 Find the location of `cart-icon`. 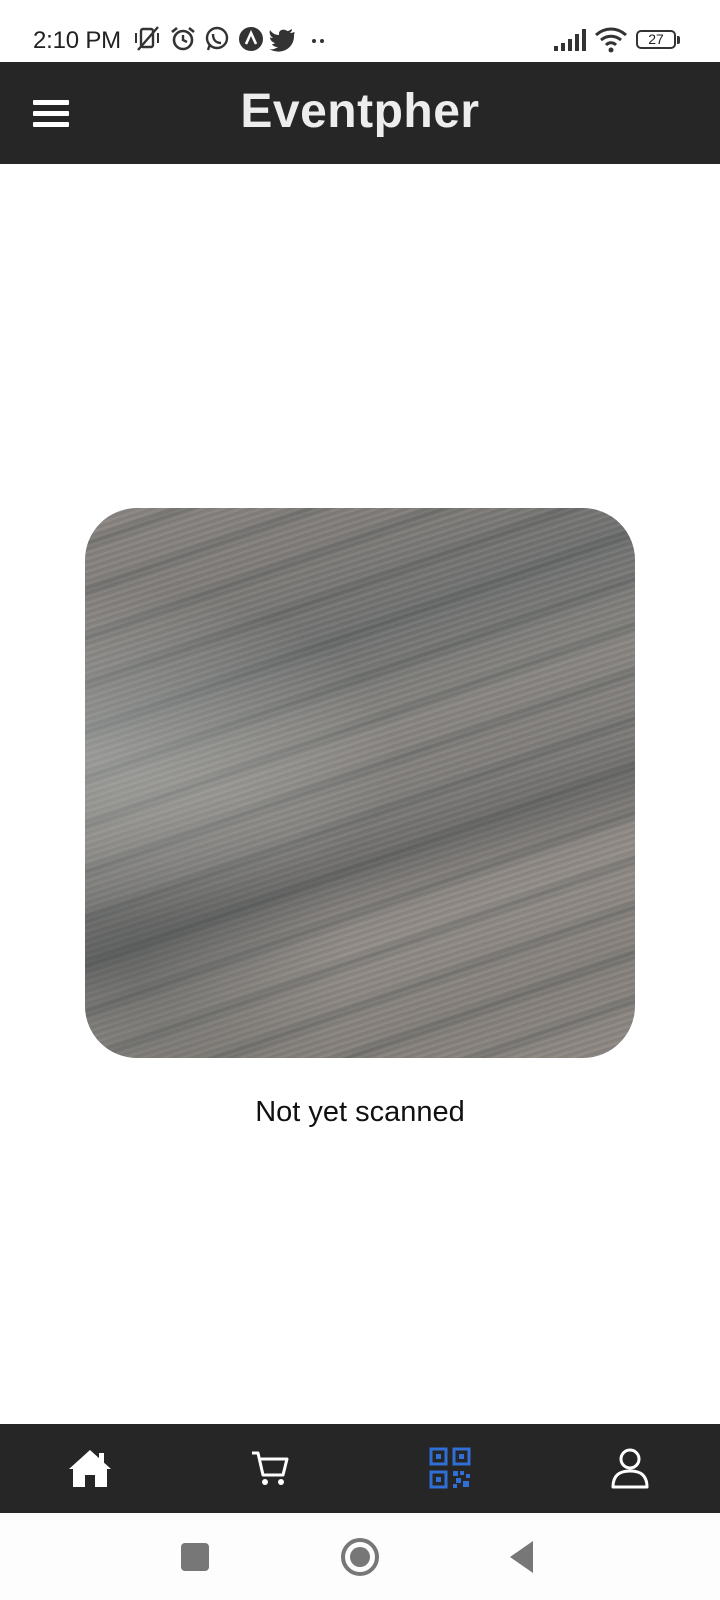

cart-icon is located at coordinates (270, 1468).